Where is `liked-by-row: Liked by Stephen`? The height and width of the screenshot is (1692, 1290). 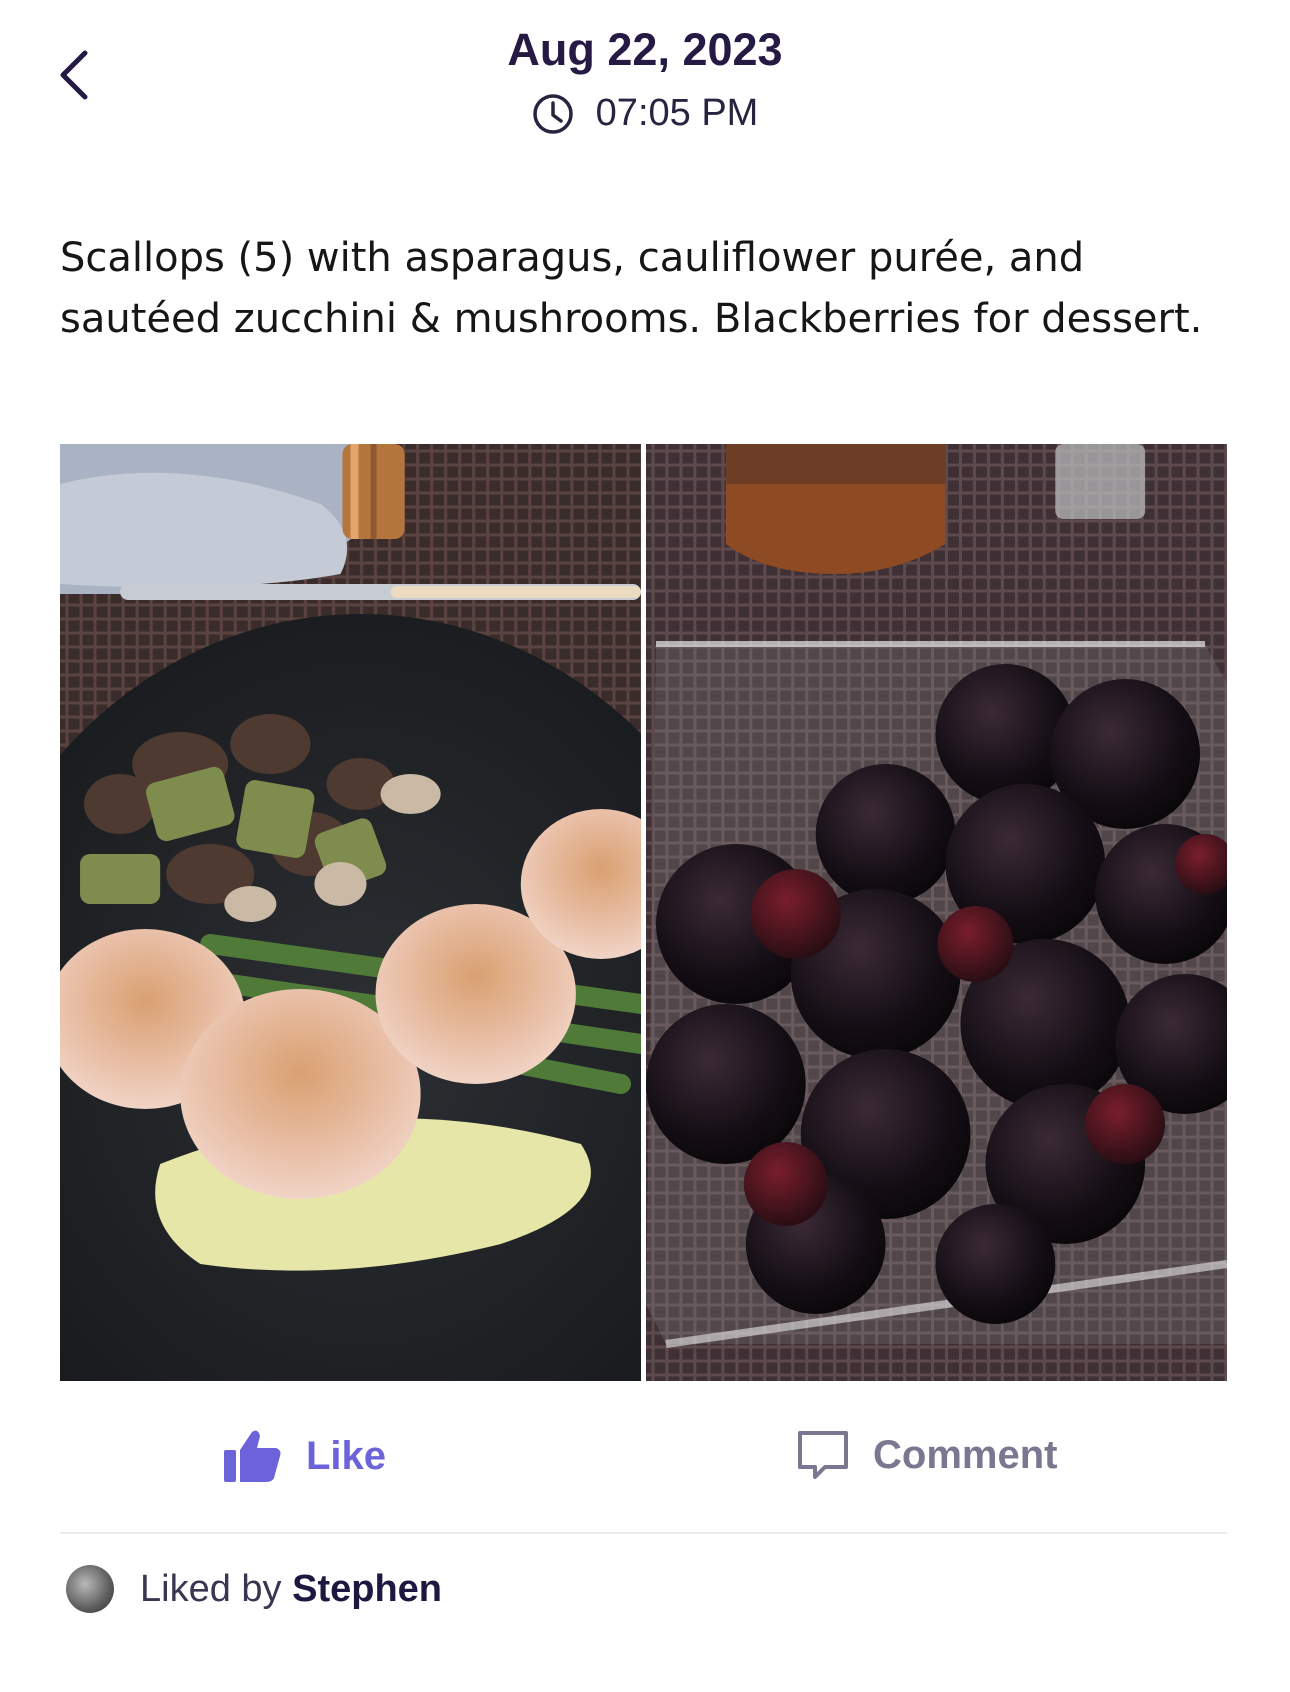
liked-by-row: Liked by Stephen is located at coordinates (254, 1589).